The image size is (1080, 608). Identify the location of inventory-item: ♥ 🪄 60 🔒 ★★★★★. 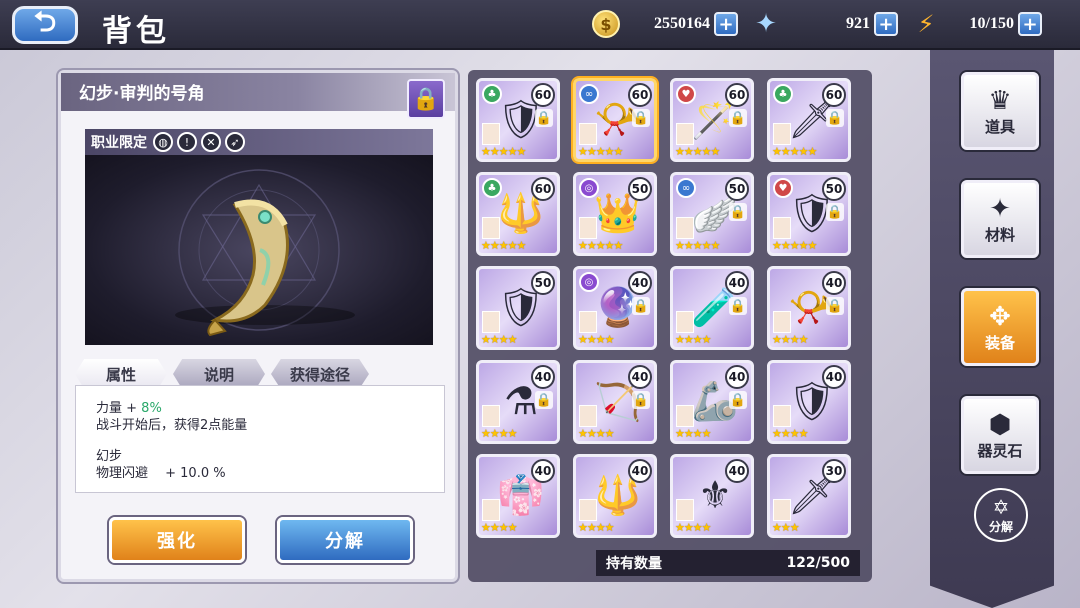
(712, 120).